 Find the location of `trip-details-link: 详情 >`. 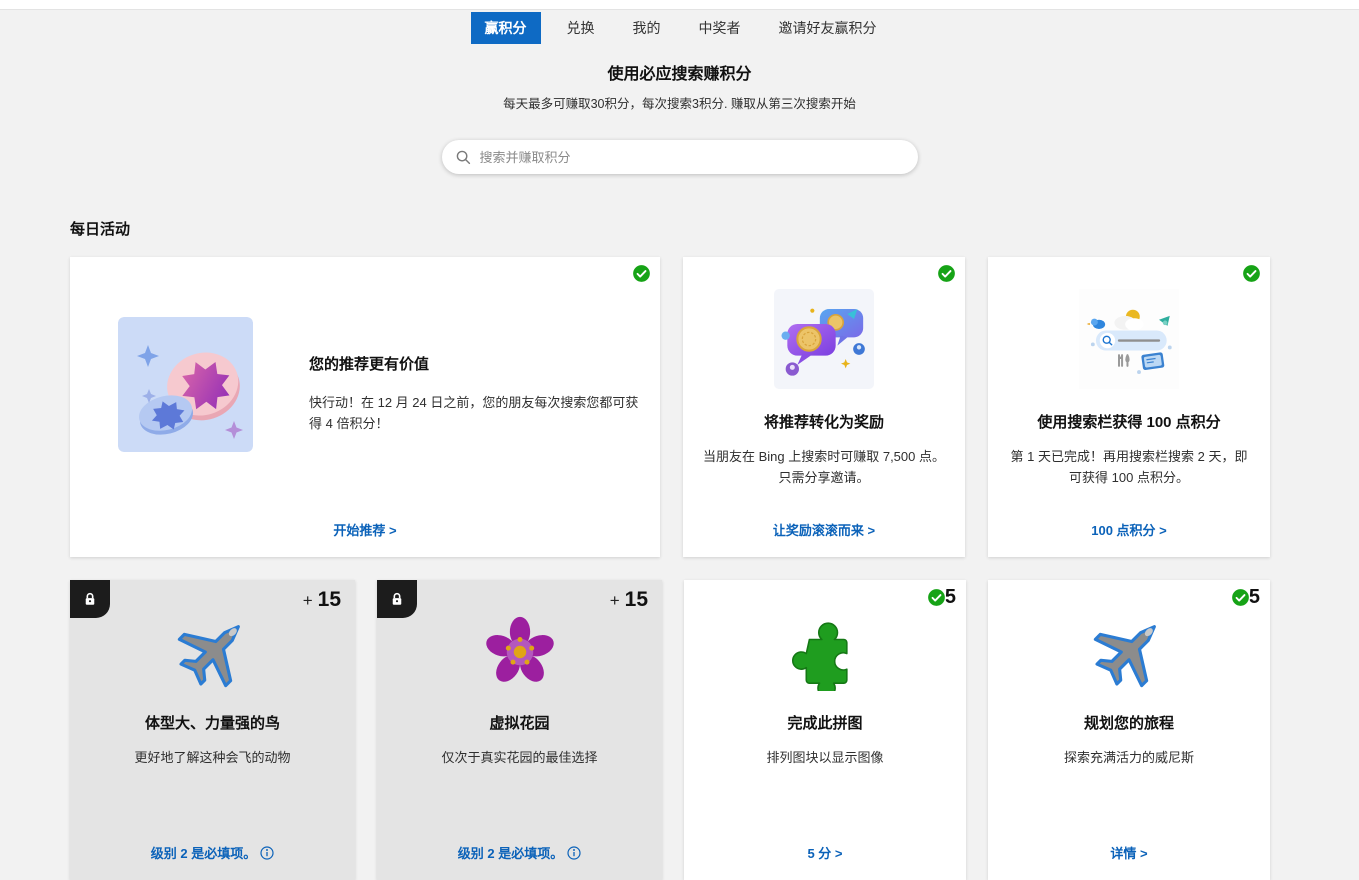

trip-details-link: 详情 > is located at coordinates (1129, 852).